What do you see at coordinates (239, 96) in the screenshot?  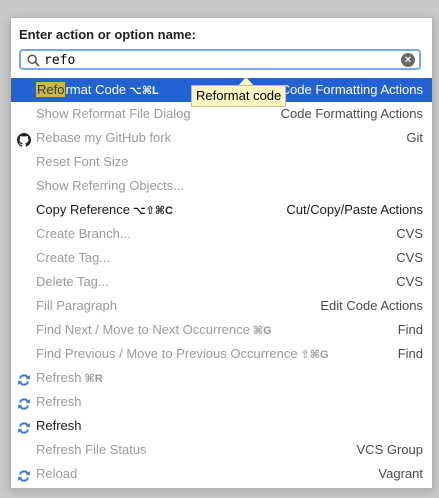 I see `tooltip: Reformat code` at bounding box center [239, 96].